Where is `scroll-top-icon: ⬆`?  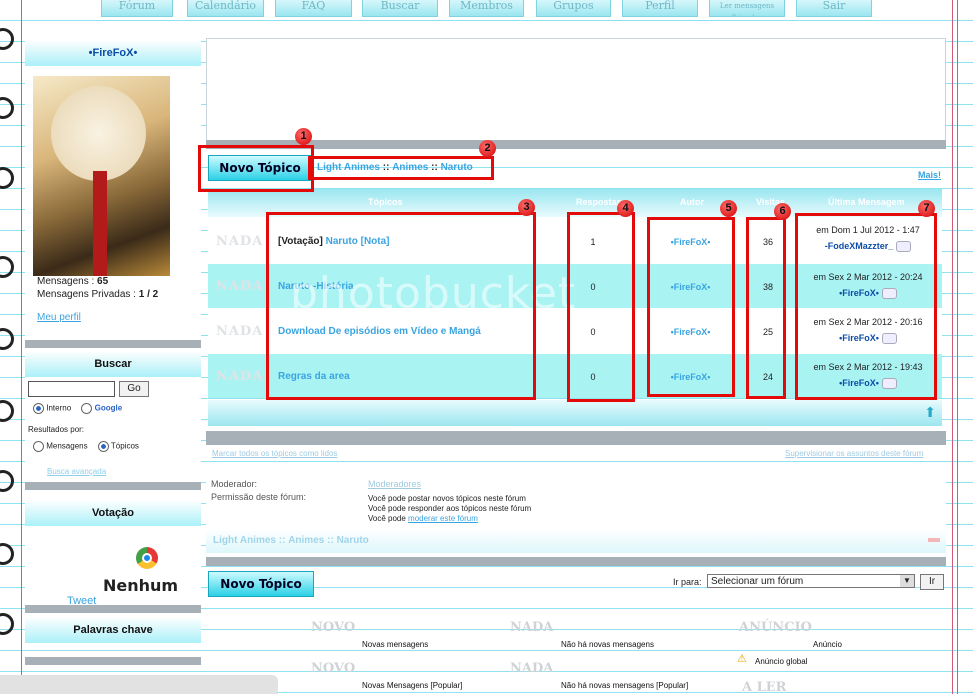
scroll-top-icon: ⬆ is located at coordinates (930, 412).